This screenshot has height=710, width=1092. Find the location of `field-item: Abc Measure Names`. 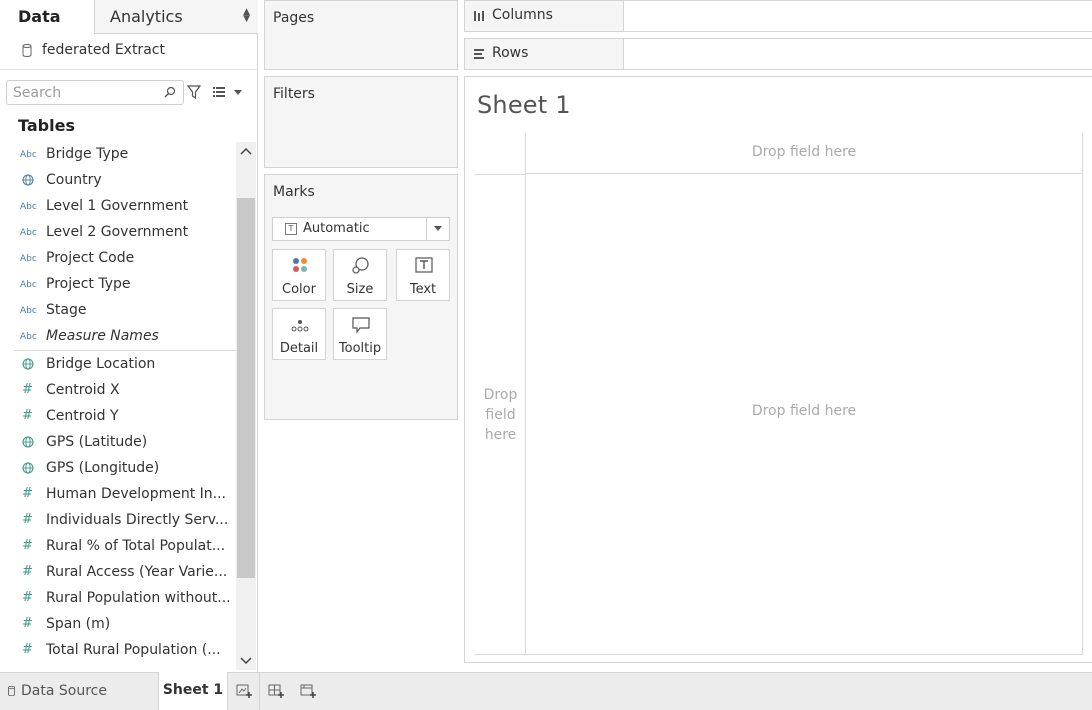

field-item: Abc Measure Names is located at coordinates (118, 337).